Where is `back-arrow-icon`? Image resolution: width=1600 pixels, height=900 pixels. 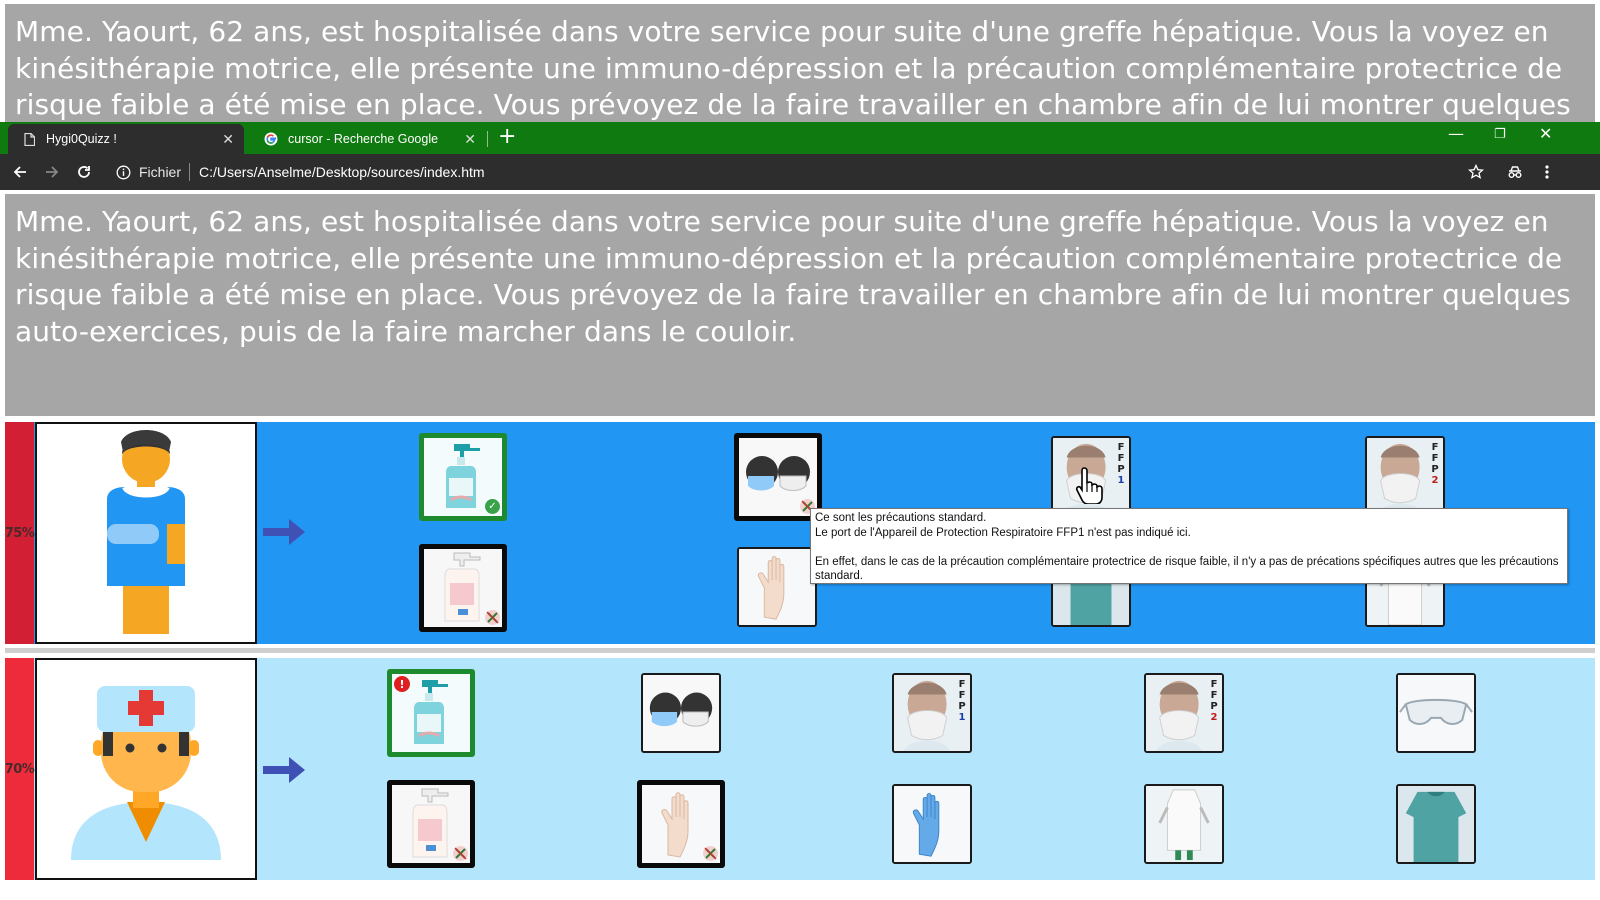 back-arrow-icon is located at coordinates (19, 172).